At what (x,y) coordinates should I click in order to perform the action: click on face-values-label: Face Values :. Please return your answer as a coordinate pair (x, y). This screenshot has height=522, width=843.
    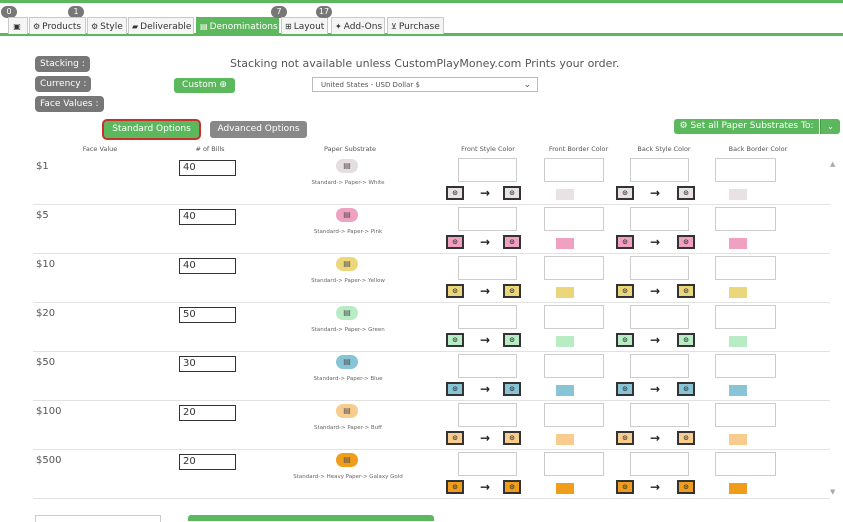
    Looking at the image, I should click on (69, 104).